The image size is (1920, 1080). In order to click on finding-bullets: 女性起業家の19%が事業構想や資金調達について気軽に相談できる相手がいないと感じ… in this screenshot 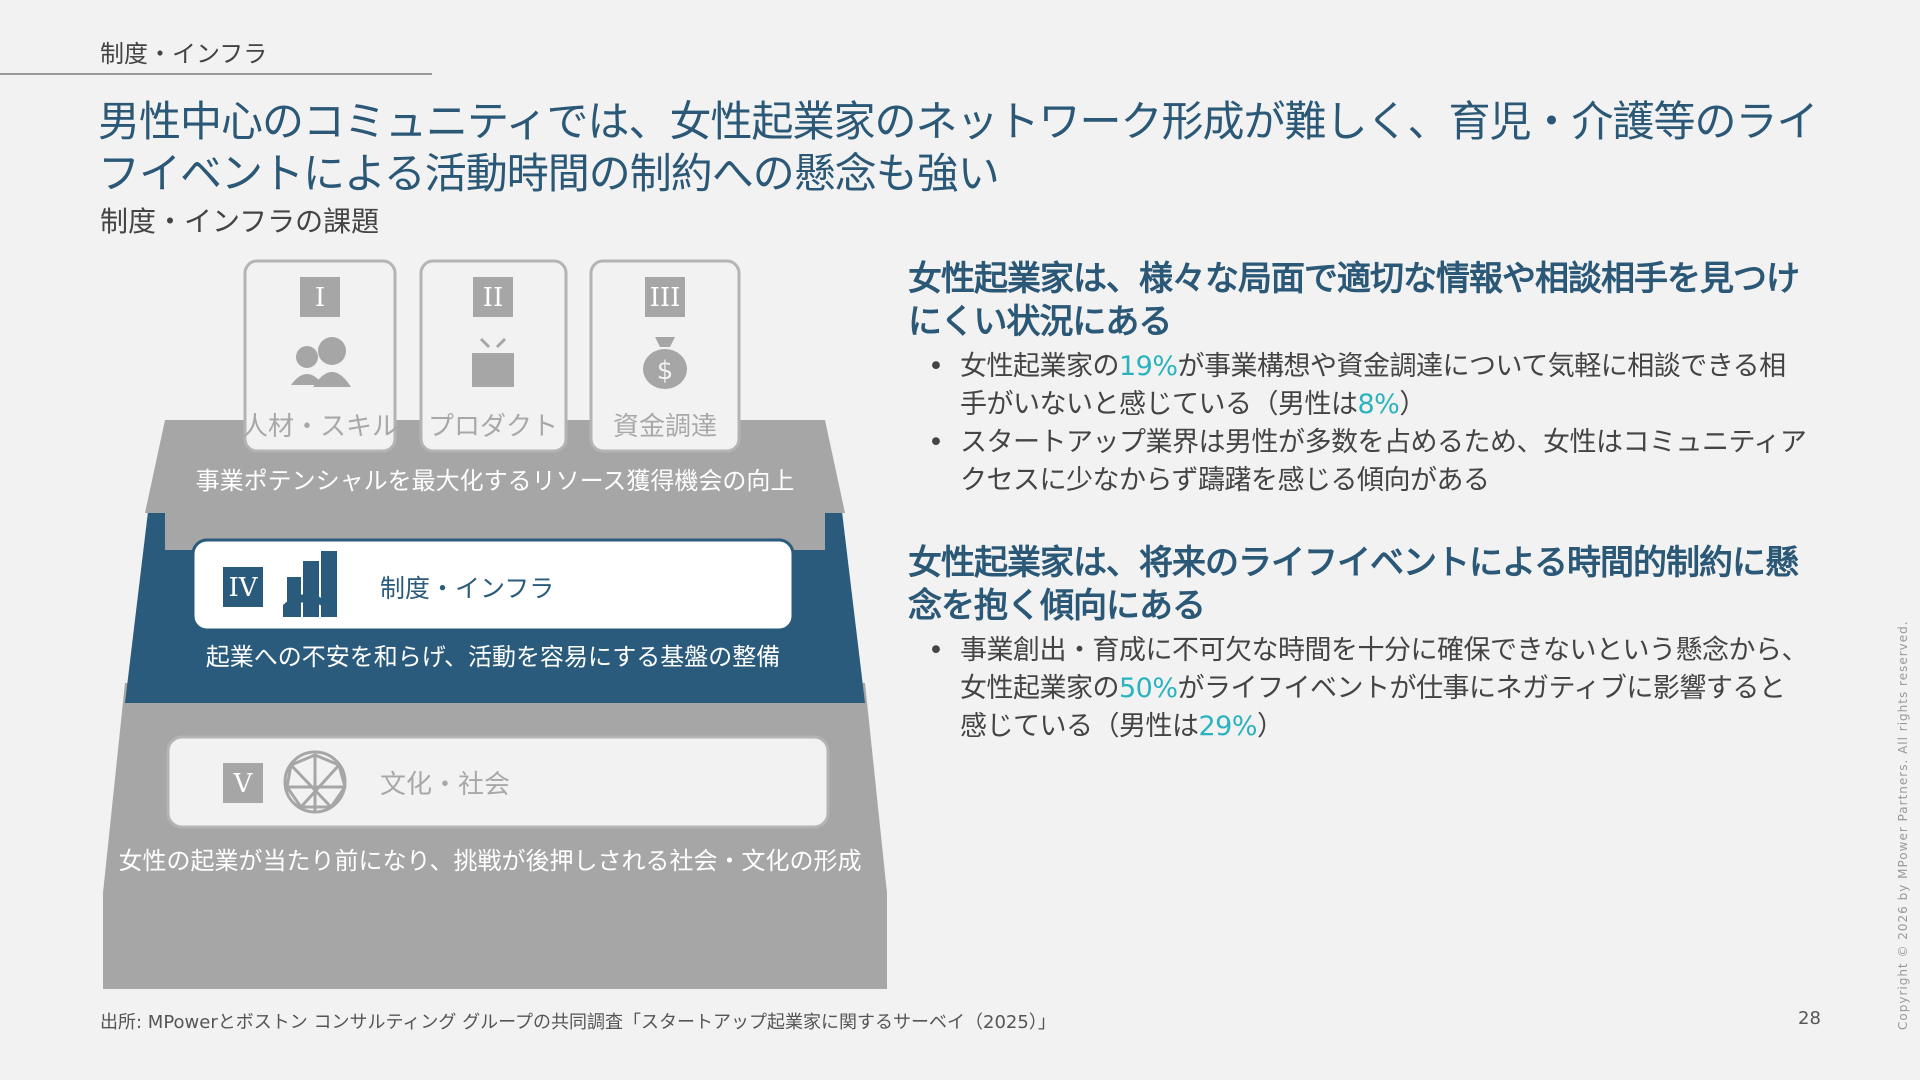, I will do `click(1358, 424)`.